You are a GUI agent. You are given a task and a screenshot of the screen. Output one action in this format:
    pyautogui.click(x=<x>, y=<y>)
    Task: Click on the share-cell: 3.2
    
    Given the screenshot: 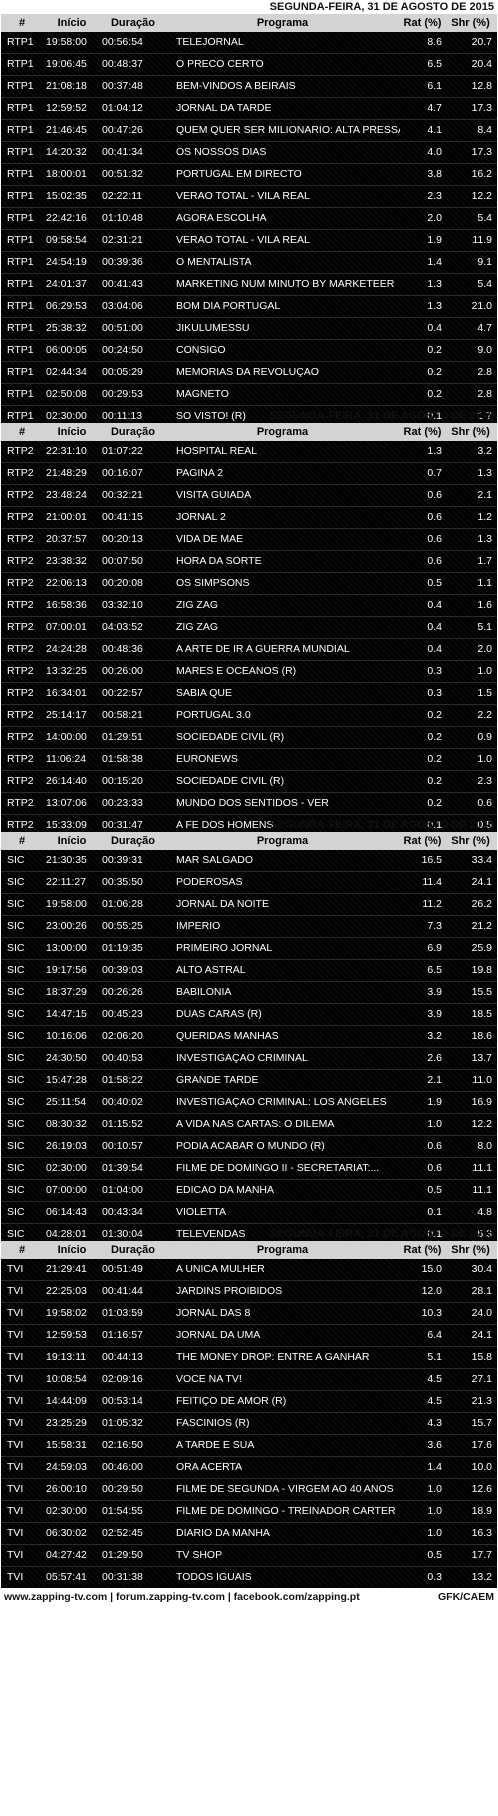 What is the action you would take?
    pyautogui.click(x=484, y=451)
    